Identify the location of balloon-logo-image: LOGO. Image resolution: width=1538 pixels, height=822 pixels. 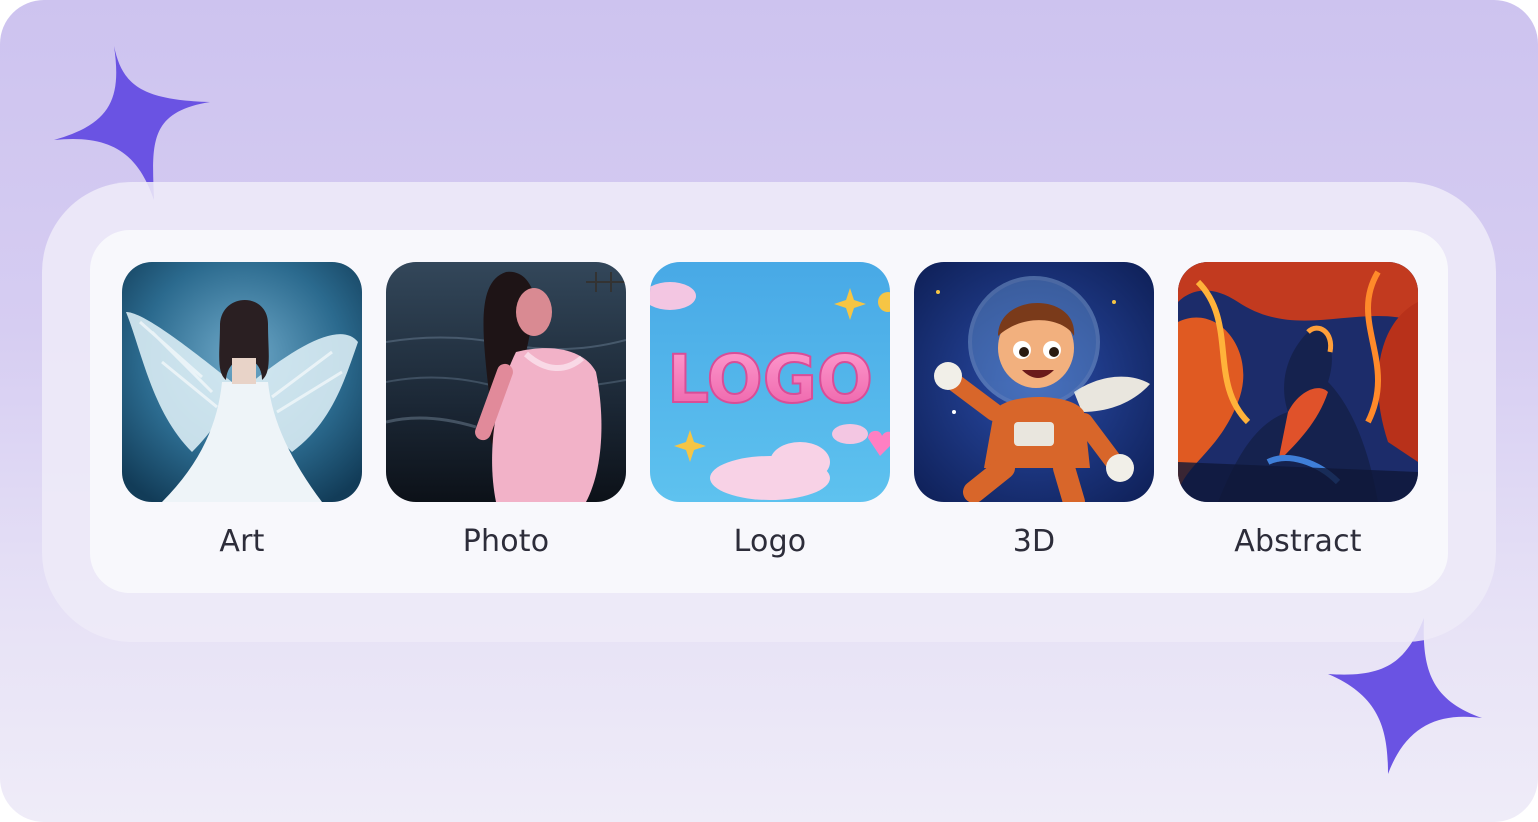
(770, 382).